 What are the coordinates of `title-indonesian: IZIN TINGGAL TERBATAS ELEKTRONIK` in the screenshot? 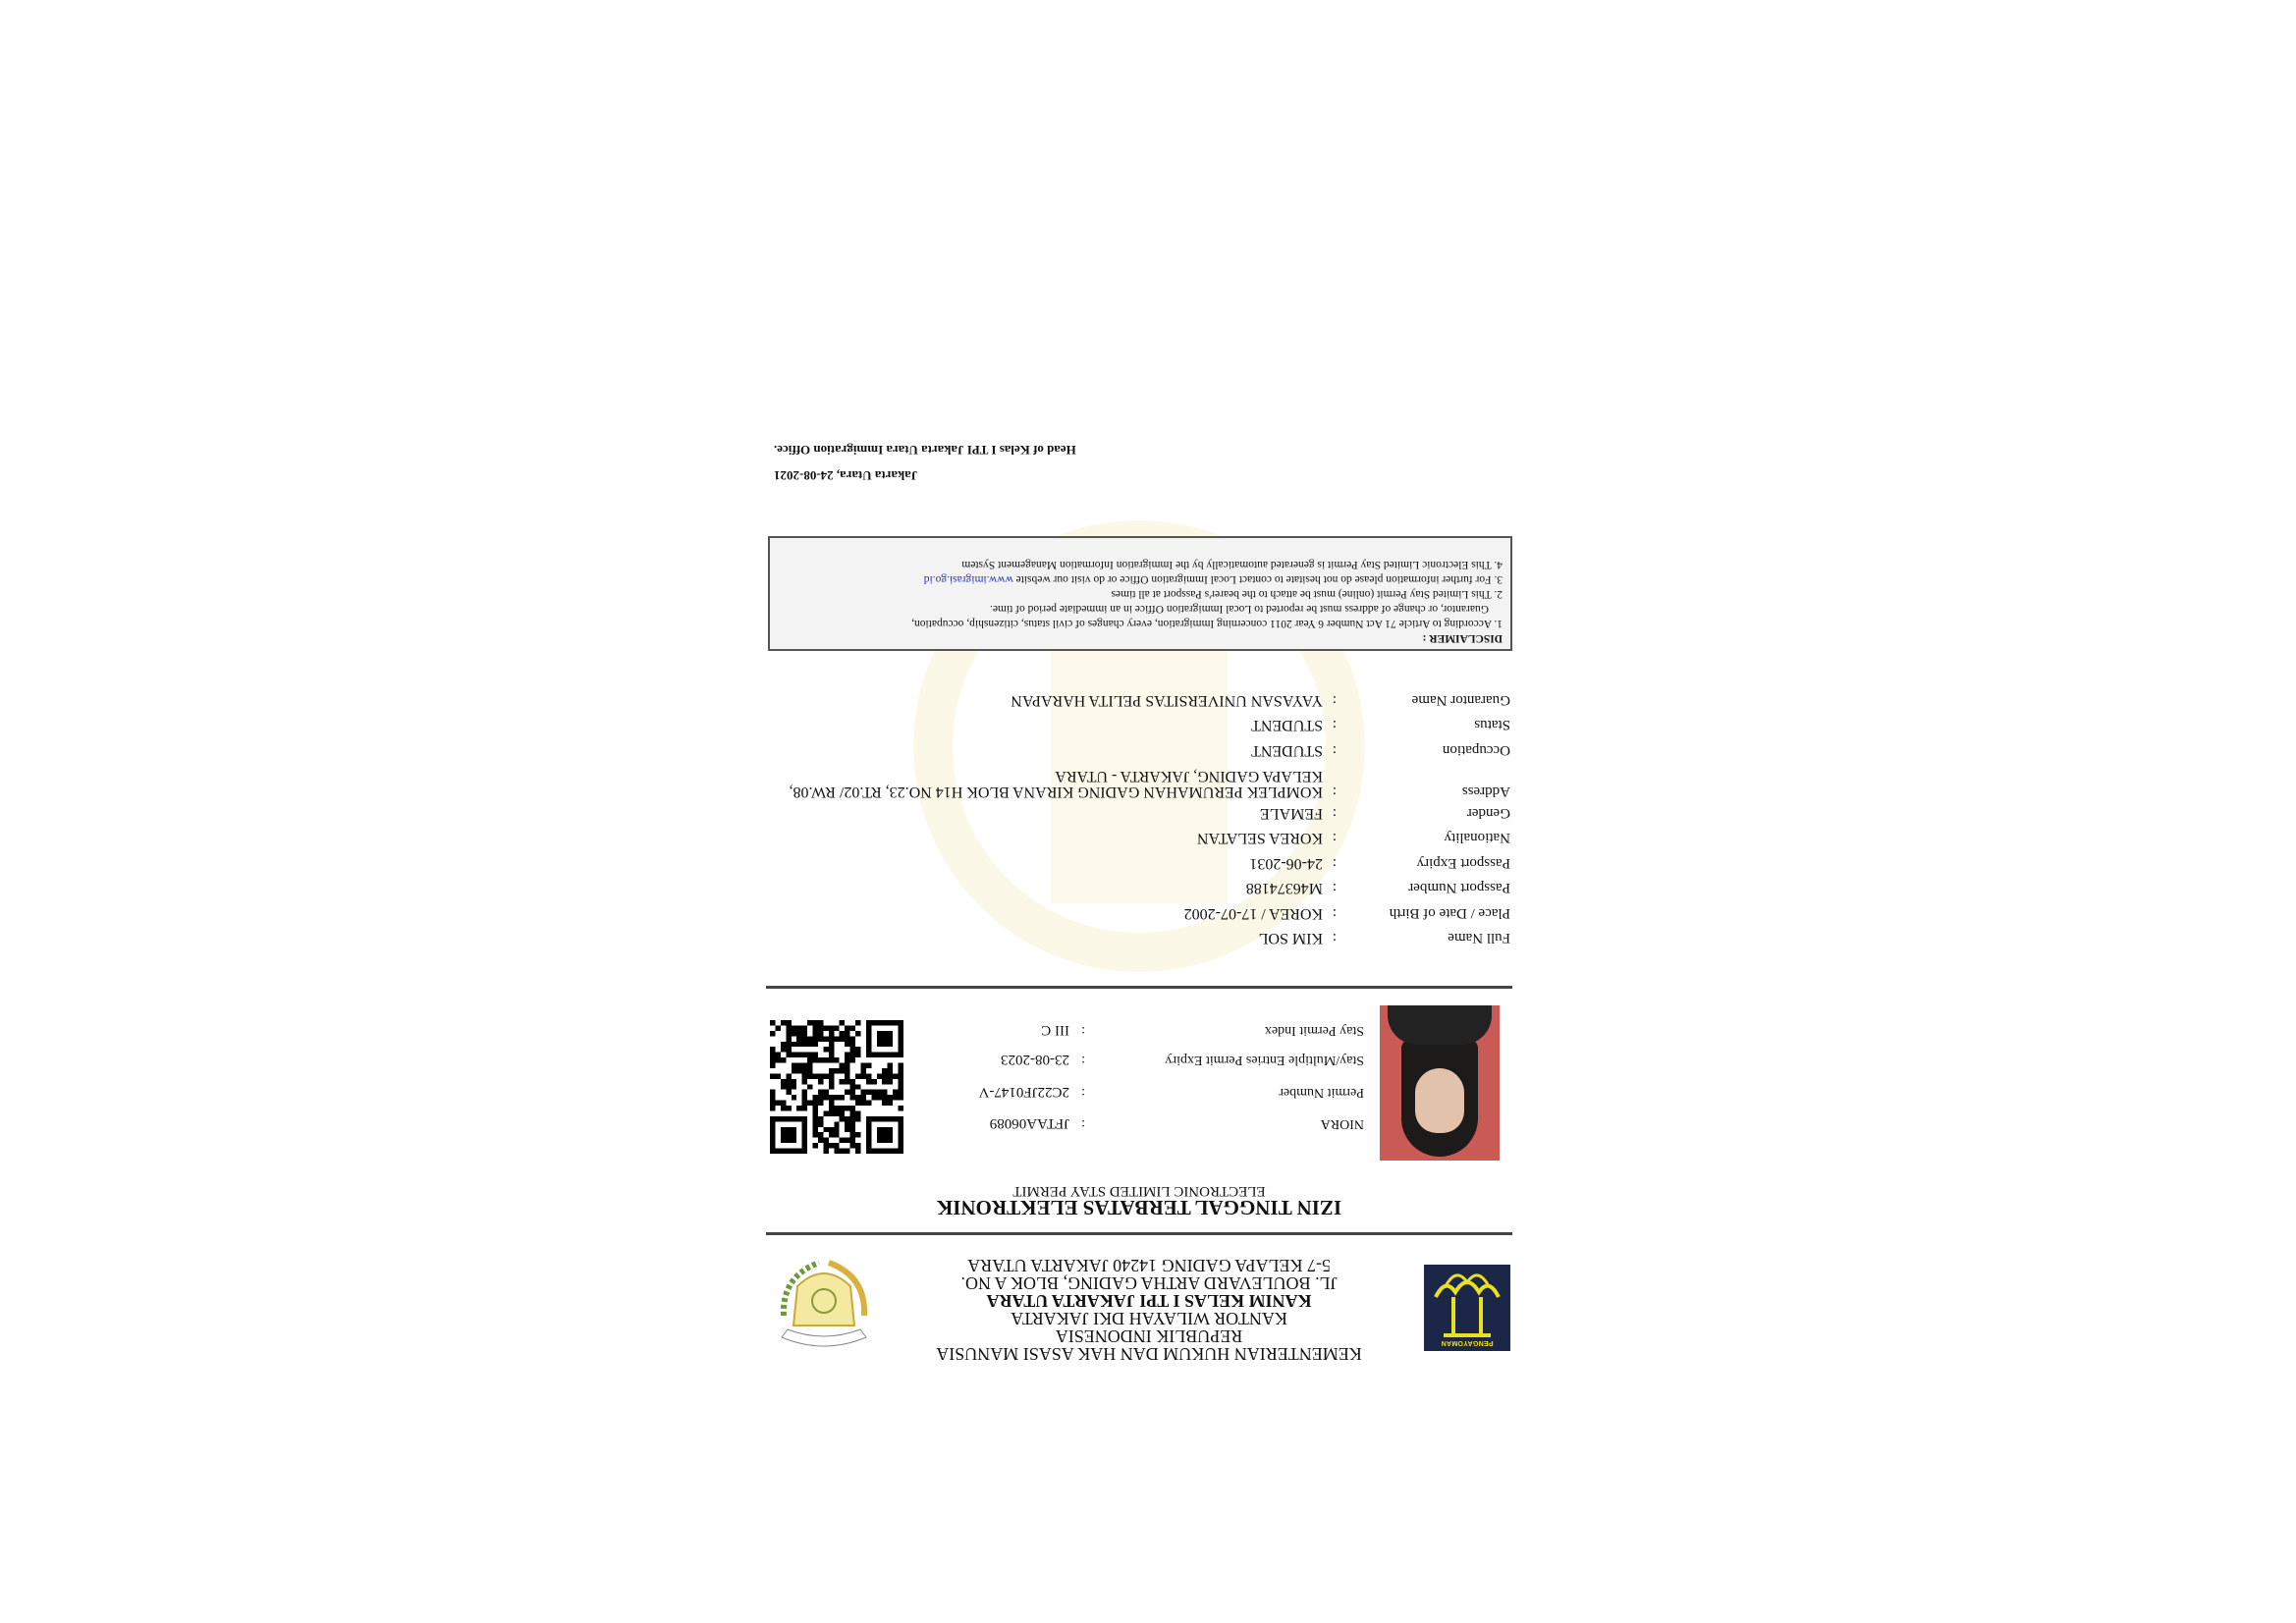 It's located at (1139, 1207).